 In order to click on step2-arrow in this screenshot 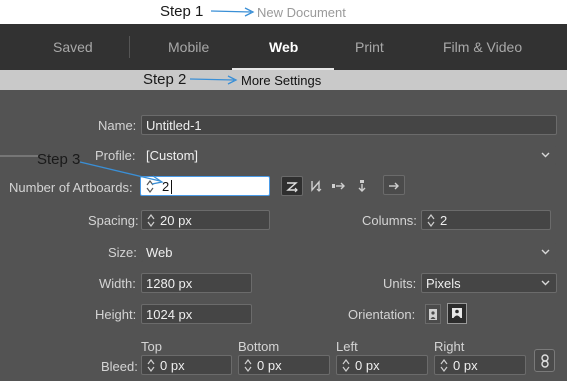, I will do `click(213, 80)`.